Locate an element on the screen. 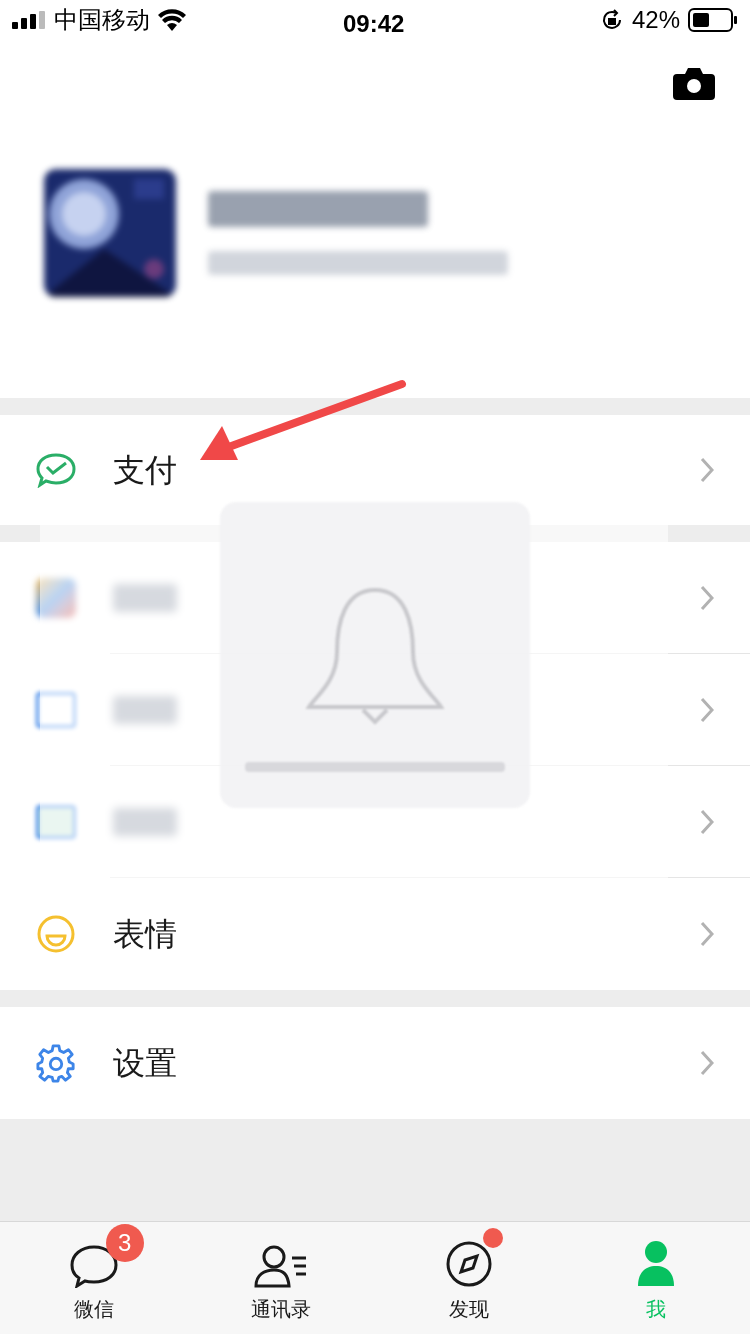 Image resolution: width=750 pixels, height=1334 pixels. blurred-picture-icon is located at coordinates (56, 710).